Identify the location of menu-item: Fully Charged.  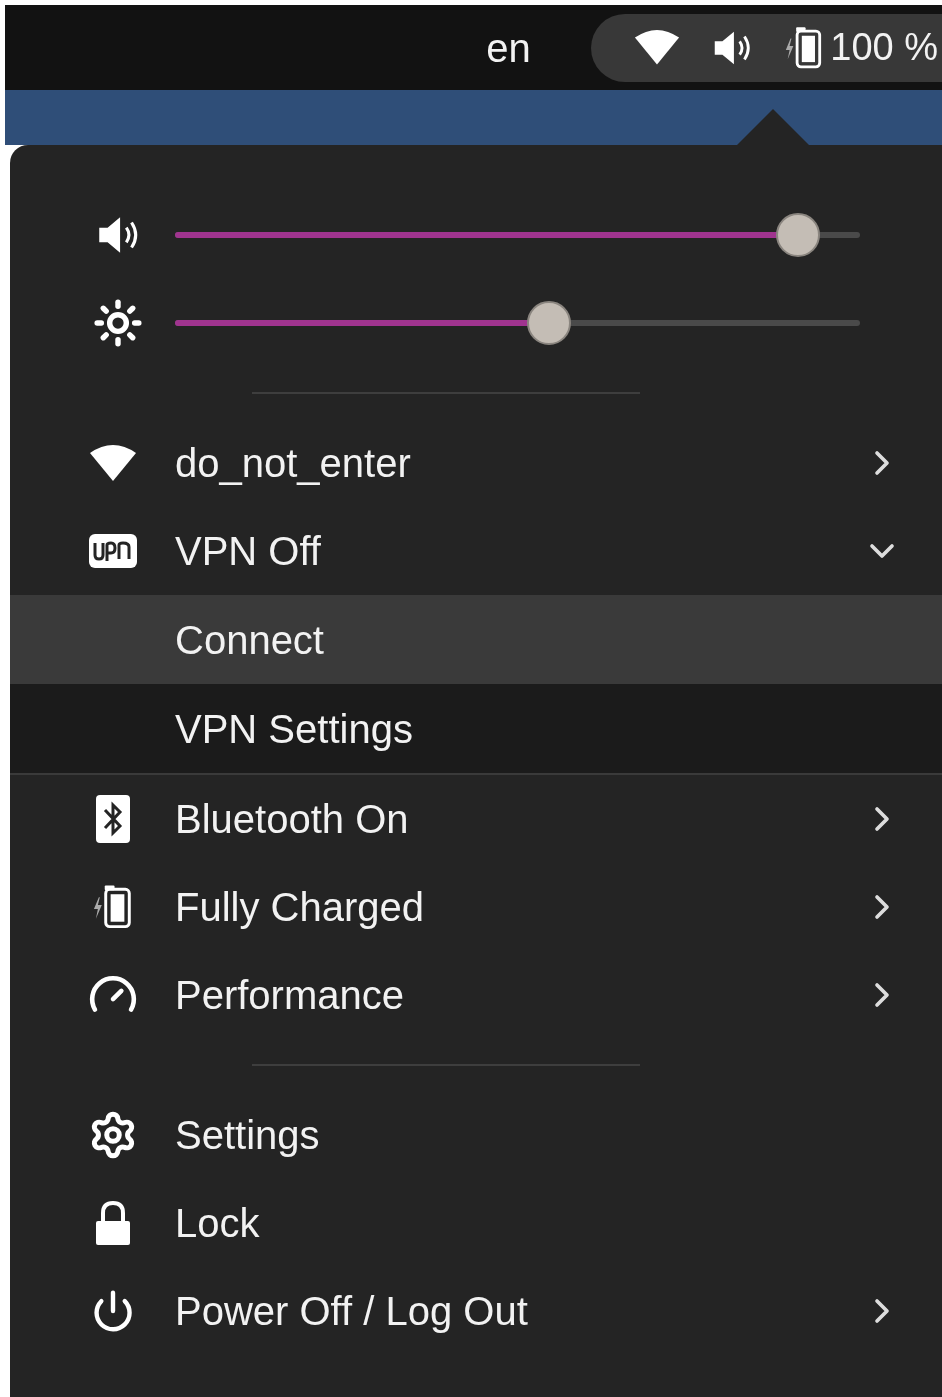
(476, 907).